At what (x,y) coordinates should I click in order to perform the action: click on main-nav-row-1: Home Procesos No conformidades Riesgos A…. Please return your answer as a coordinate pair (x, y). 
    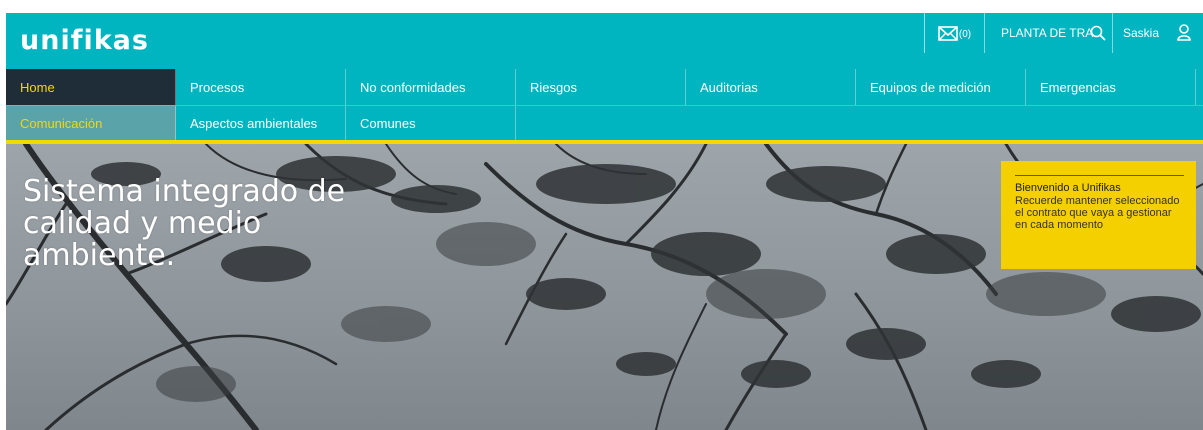
    Looking at the image, I should click on (604, 87).